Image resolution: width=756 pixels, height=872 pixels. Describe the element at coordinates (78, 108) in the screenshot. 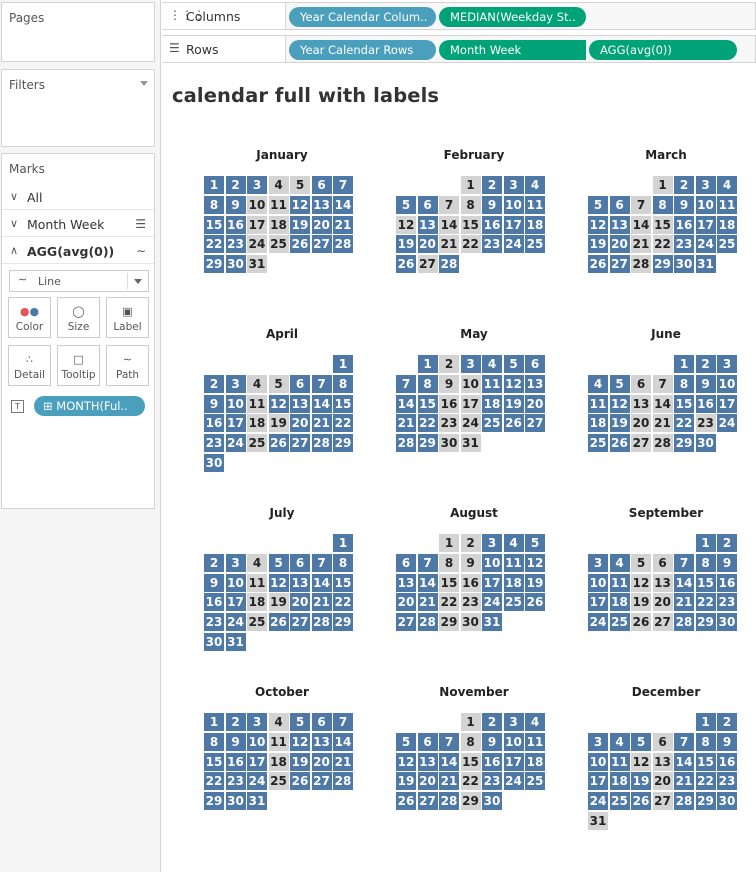

I see `filters-card: Filters` at that location.